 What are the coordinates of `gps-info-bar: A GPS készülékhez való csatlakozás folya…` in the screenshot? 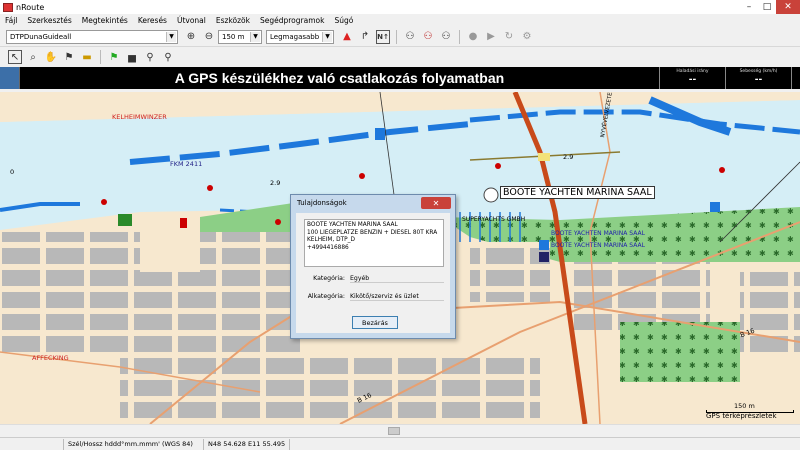 It's located at (400, 78).